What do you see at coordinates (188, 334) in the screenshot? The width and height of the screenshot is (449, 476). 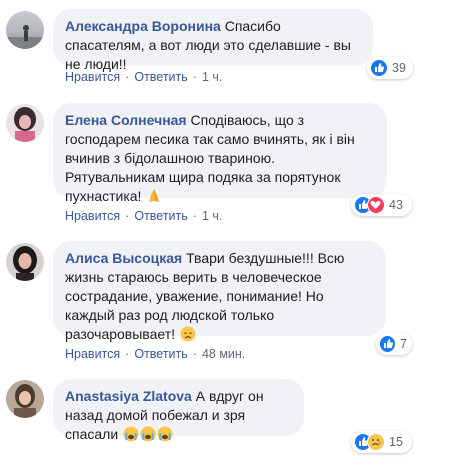 I see `disappointed-face-emoji` at bounding box center [188, 334].